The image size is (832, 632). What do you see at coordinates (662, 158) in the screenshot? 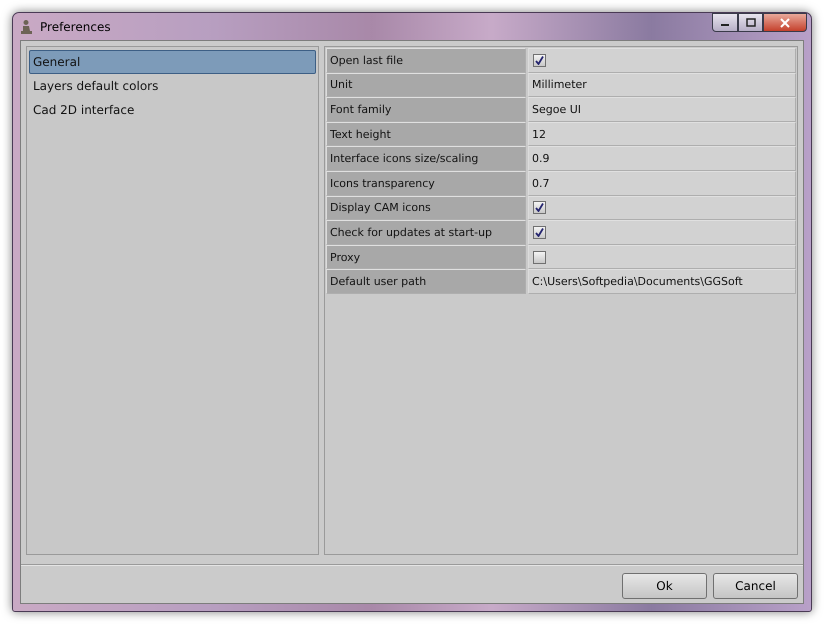
I see `property-value: 0.9` at bounding box center [662, 158].